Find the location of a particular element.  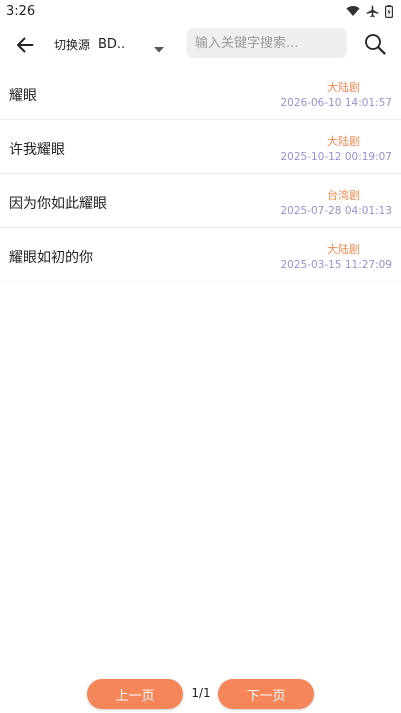

item-title: 耀眼 is located at coordinates (23, 96).